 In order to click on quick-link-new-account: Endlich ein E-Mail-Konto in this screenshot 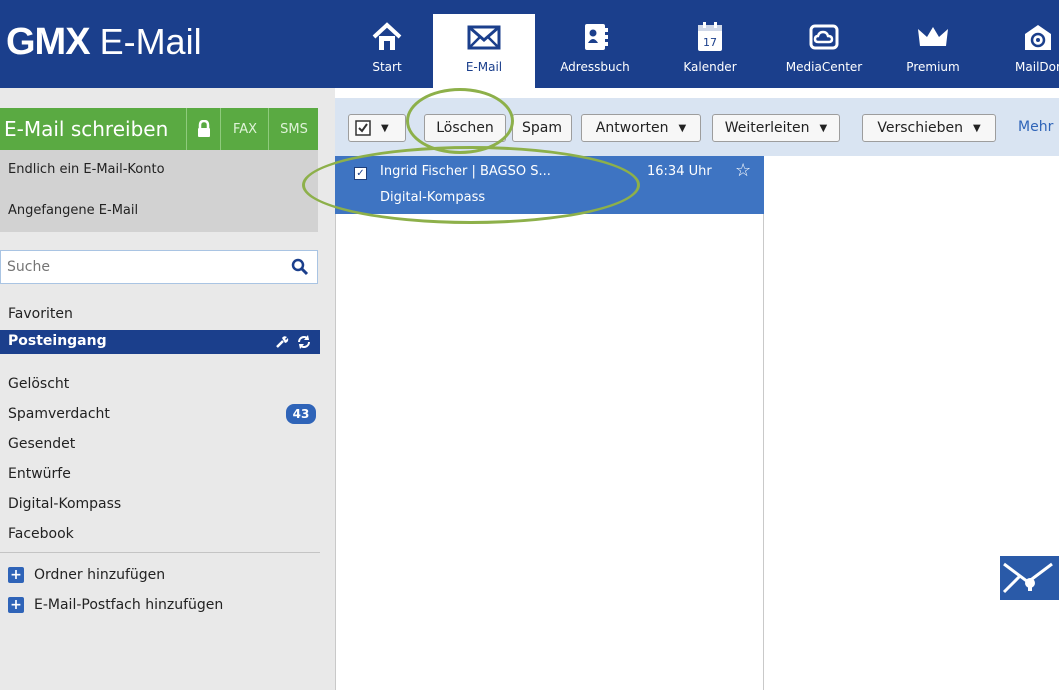, I will do `click(86, 169)`.